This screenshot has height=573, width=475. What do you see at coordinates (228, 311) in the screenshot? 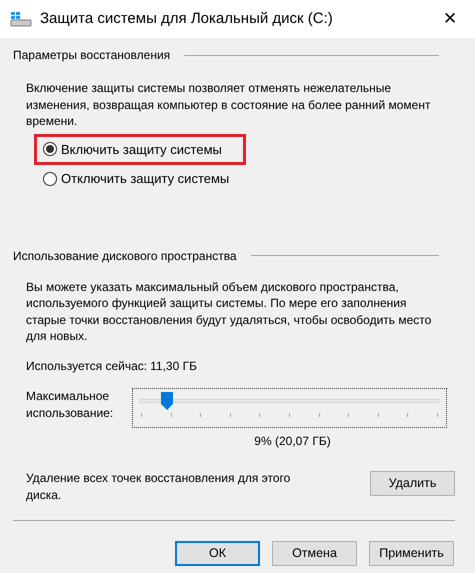
I see `description-text: Вы можете указать максимальный объем дискового пространства, используемого функцией защиты системы. По мере его заполнения старые точки восстановления будут удаляться, чтобы освободить место для новых.` at bounding box center [228, 311].